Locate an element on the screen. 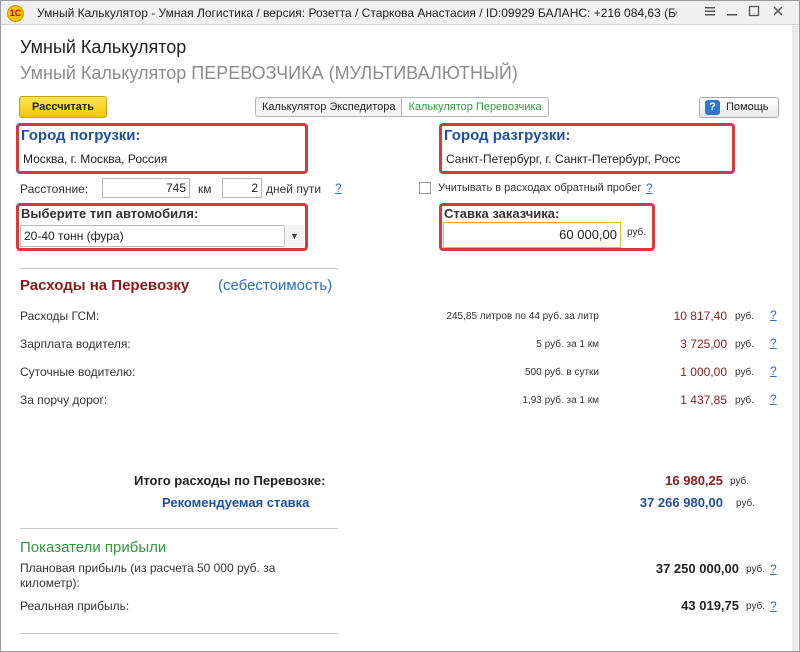  unloading-city-label: Город разгрузки: is located at coordinates (507, 135).